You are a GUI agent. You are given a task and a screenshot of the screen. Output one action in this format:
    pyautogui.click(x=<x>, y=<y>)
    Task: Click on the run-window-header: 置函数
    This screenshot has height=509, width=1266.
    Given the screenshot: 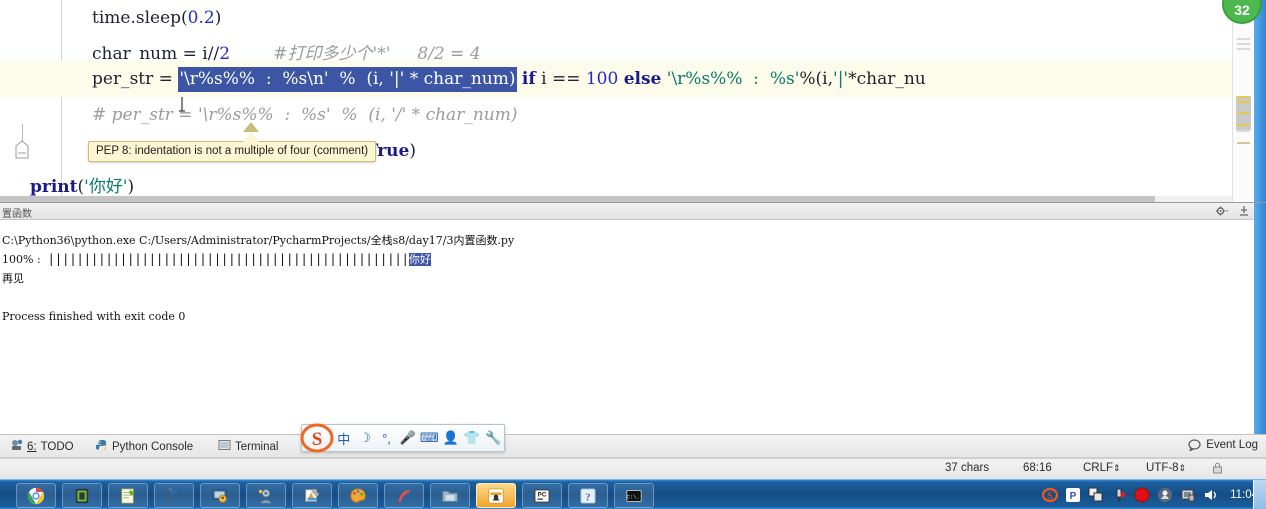 What is the action you would take?
    pyautogui.click(x=633, y=211)
    